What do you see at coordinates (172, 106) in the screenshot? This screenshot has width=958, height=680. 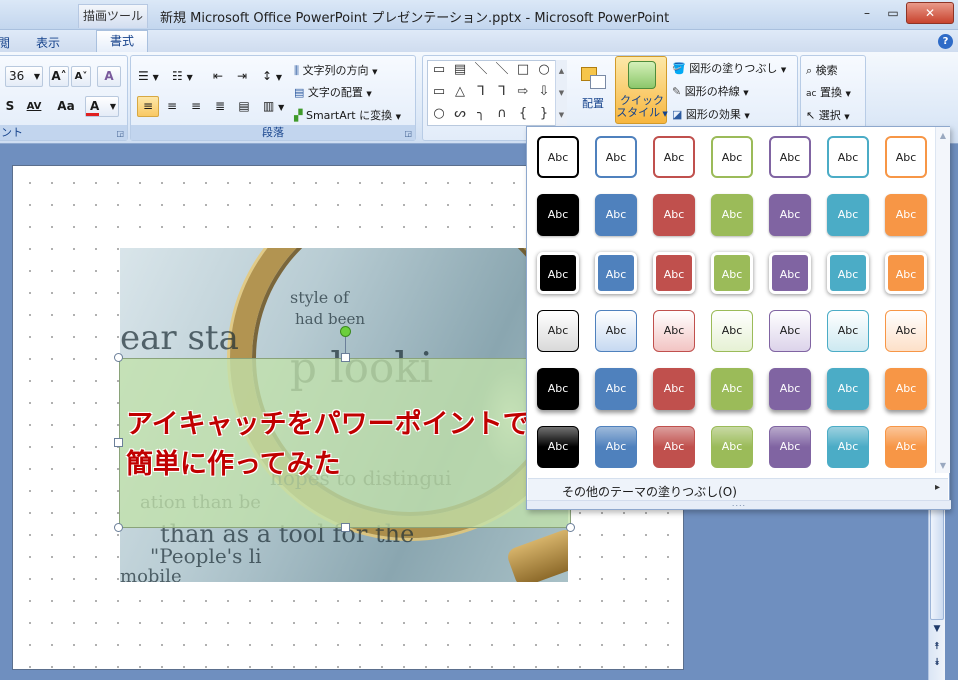 I see `align-center-button: ≡` at bounding box center [172, 106].